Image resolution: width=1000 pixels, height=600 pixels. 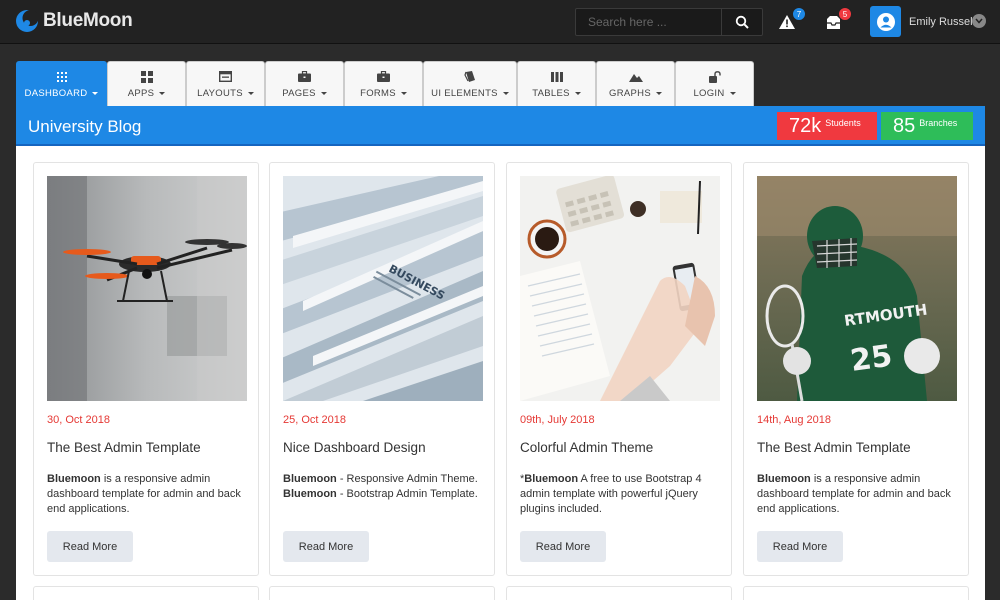 What do you see at coordinates (556, 83) in the screenshot?
I see `tab-tables: TABLES` at bounding box center [556, 83].